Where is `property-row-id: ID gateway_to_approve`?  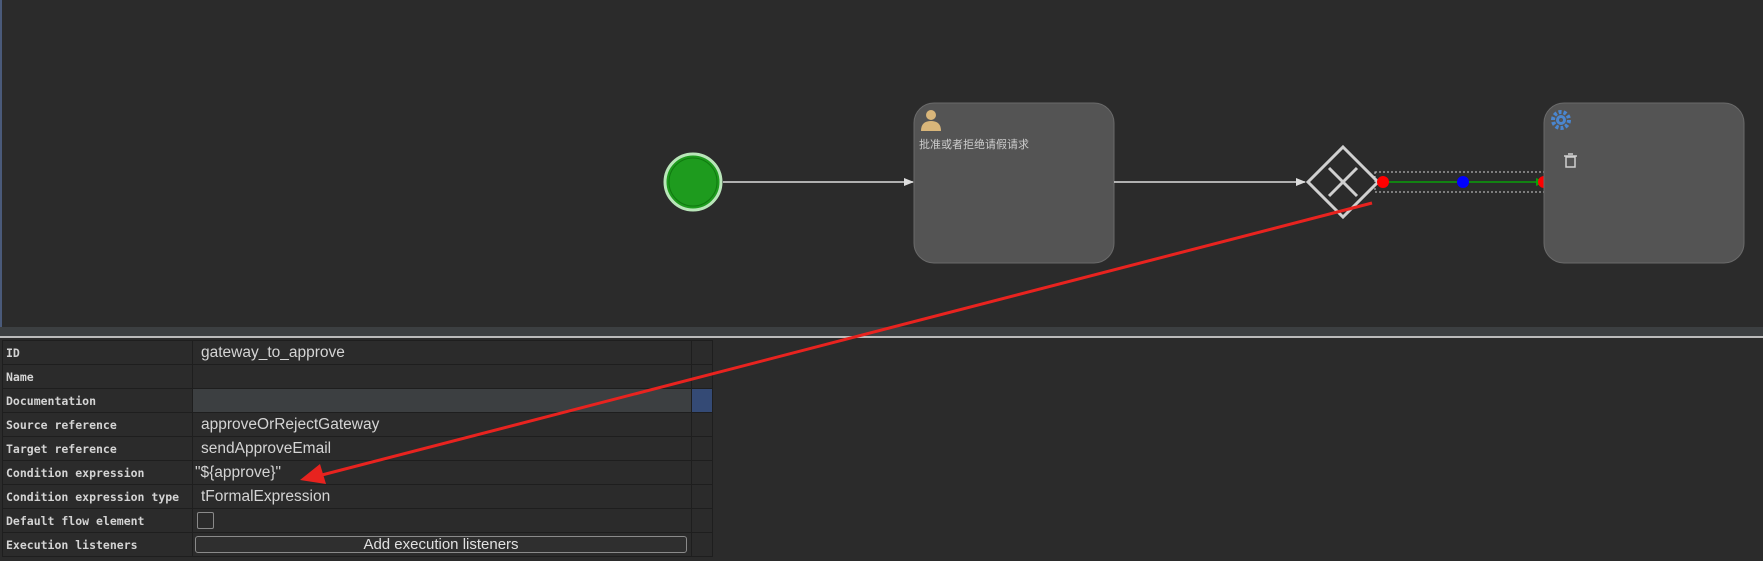 property-row-id: ID gateway_to_approve is located at coordinates (357, 352).